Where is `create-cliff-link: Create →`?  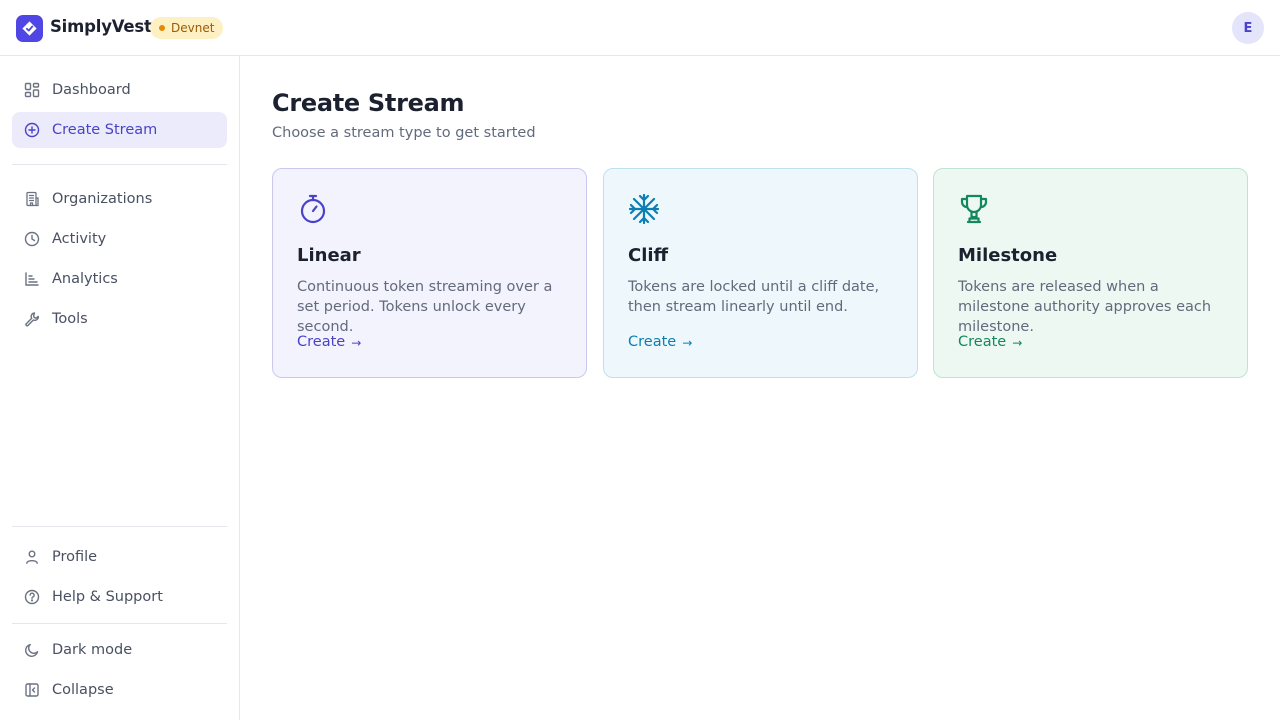 create-cliff-link: Create → is located at coordinates (660, 342).